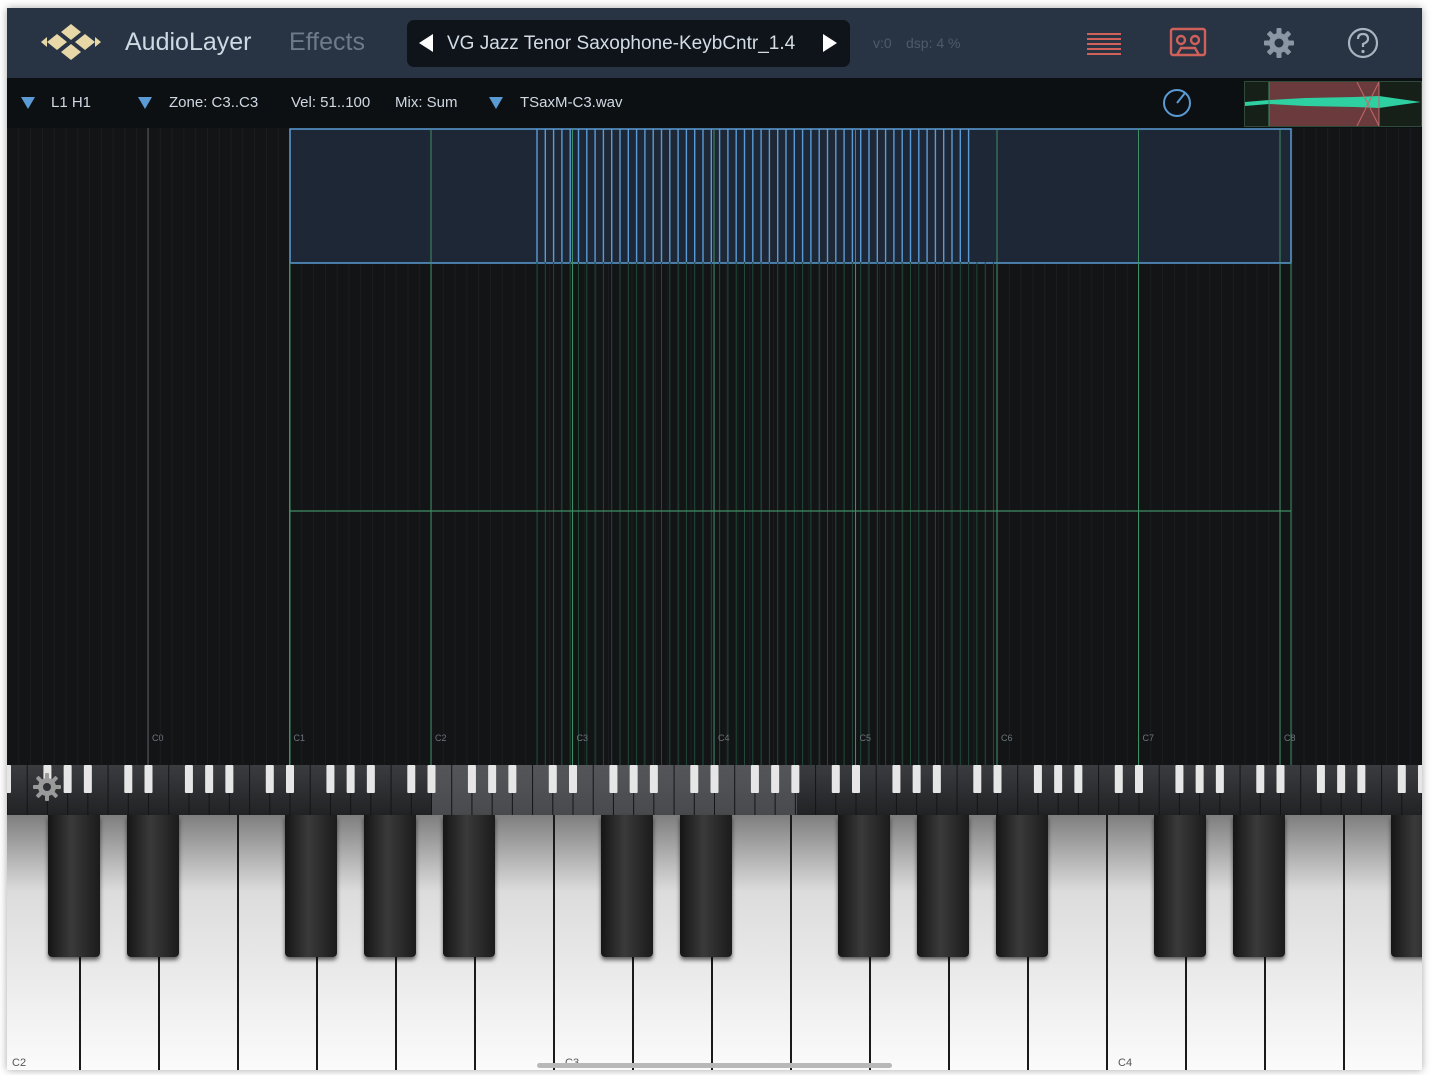  I want to click on zone-range: Zone: C3..C3, so click(213, 102).